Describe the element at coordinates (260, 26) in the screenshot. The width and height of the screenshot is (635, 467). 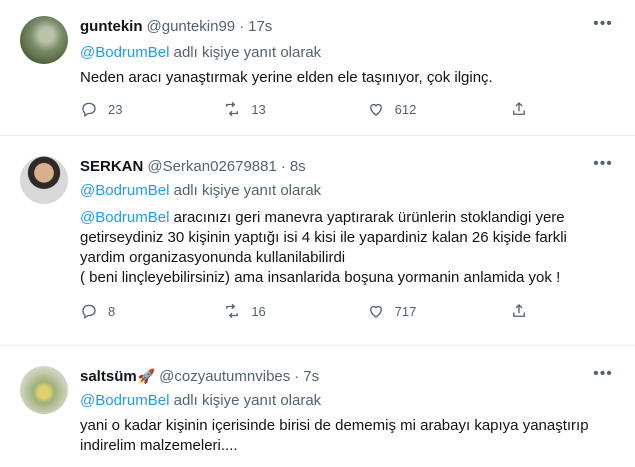
I see `timestamp: 17s` at that location.